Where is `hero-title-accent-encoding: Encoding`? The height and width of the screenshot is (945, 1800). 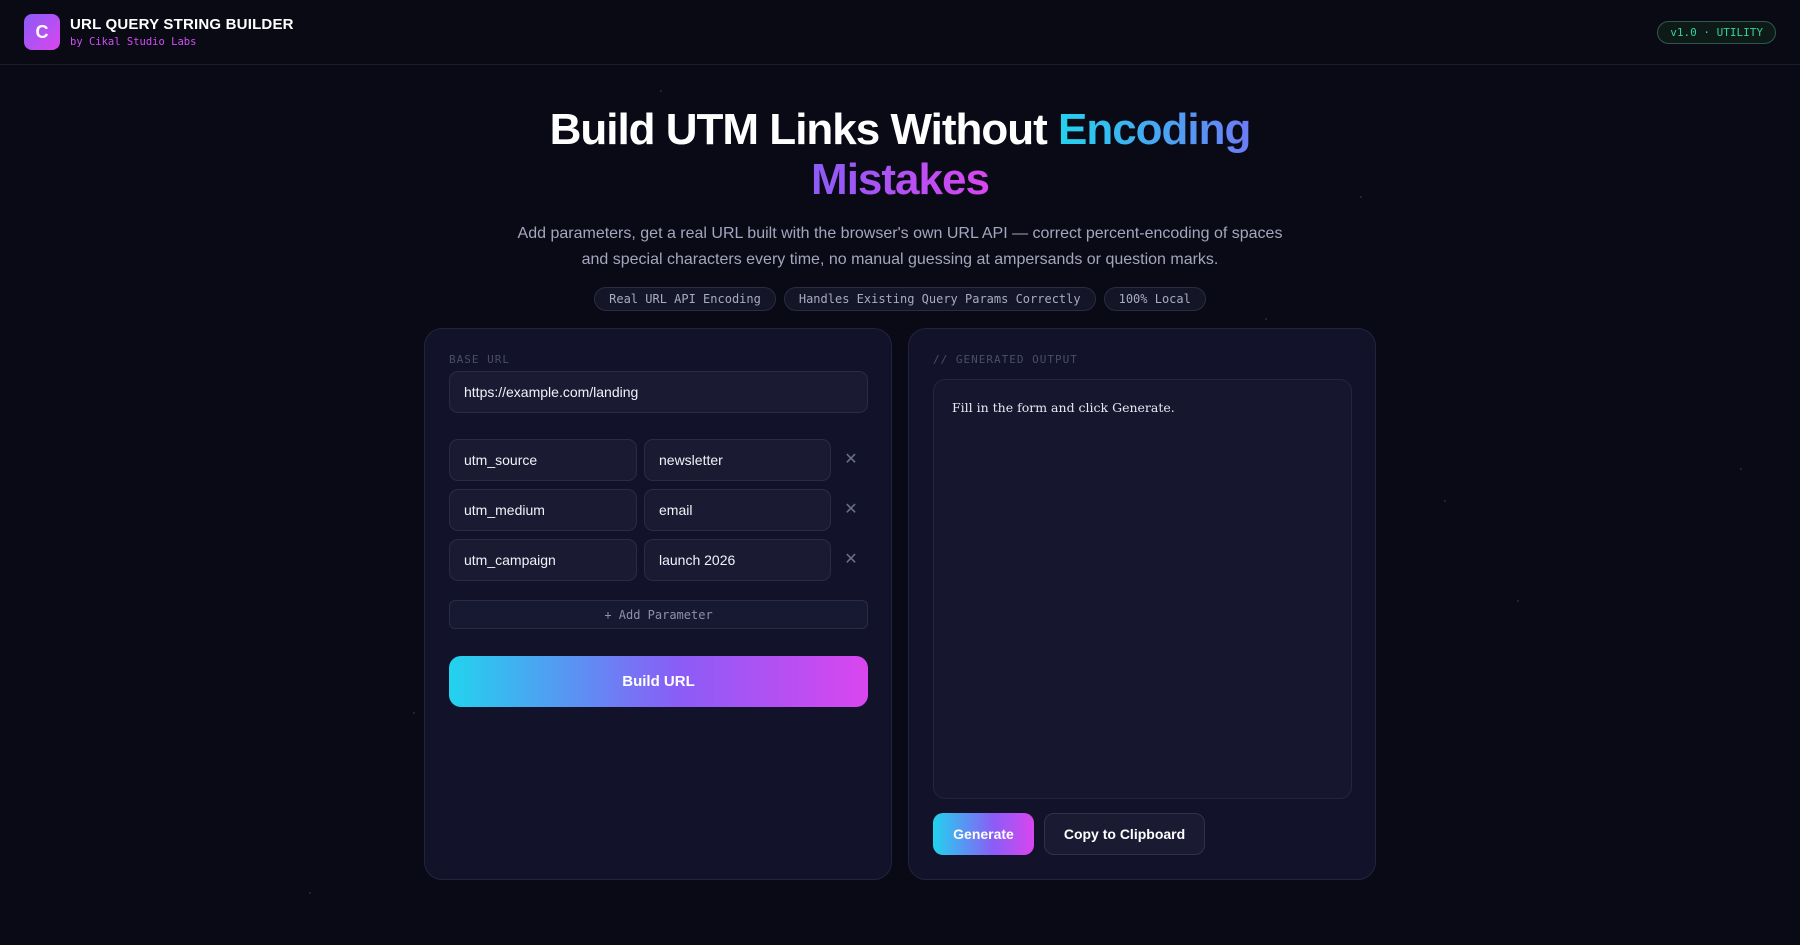
hero-title-accent-encoding: Encoding is located at coordinates (1154, 129).